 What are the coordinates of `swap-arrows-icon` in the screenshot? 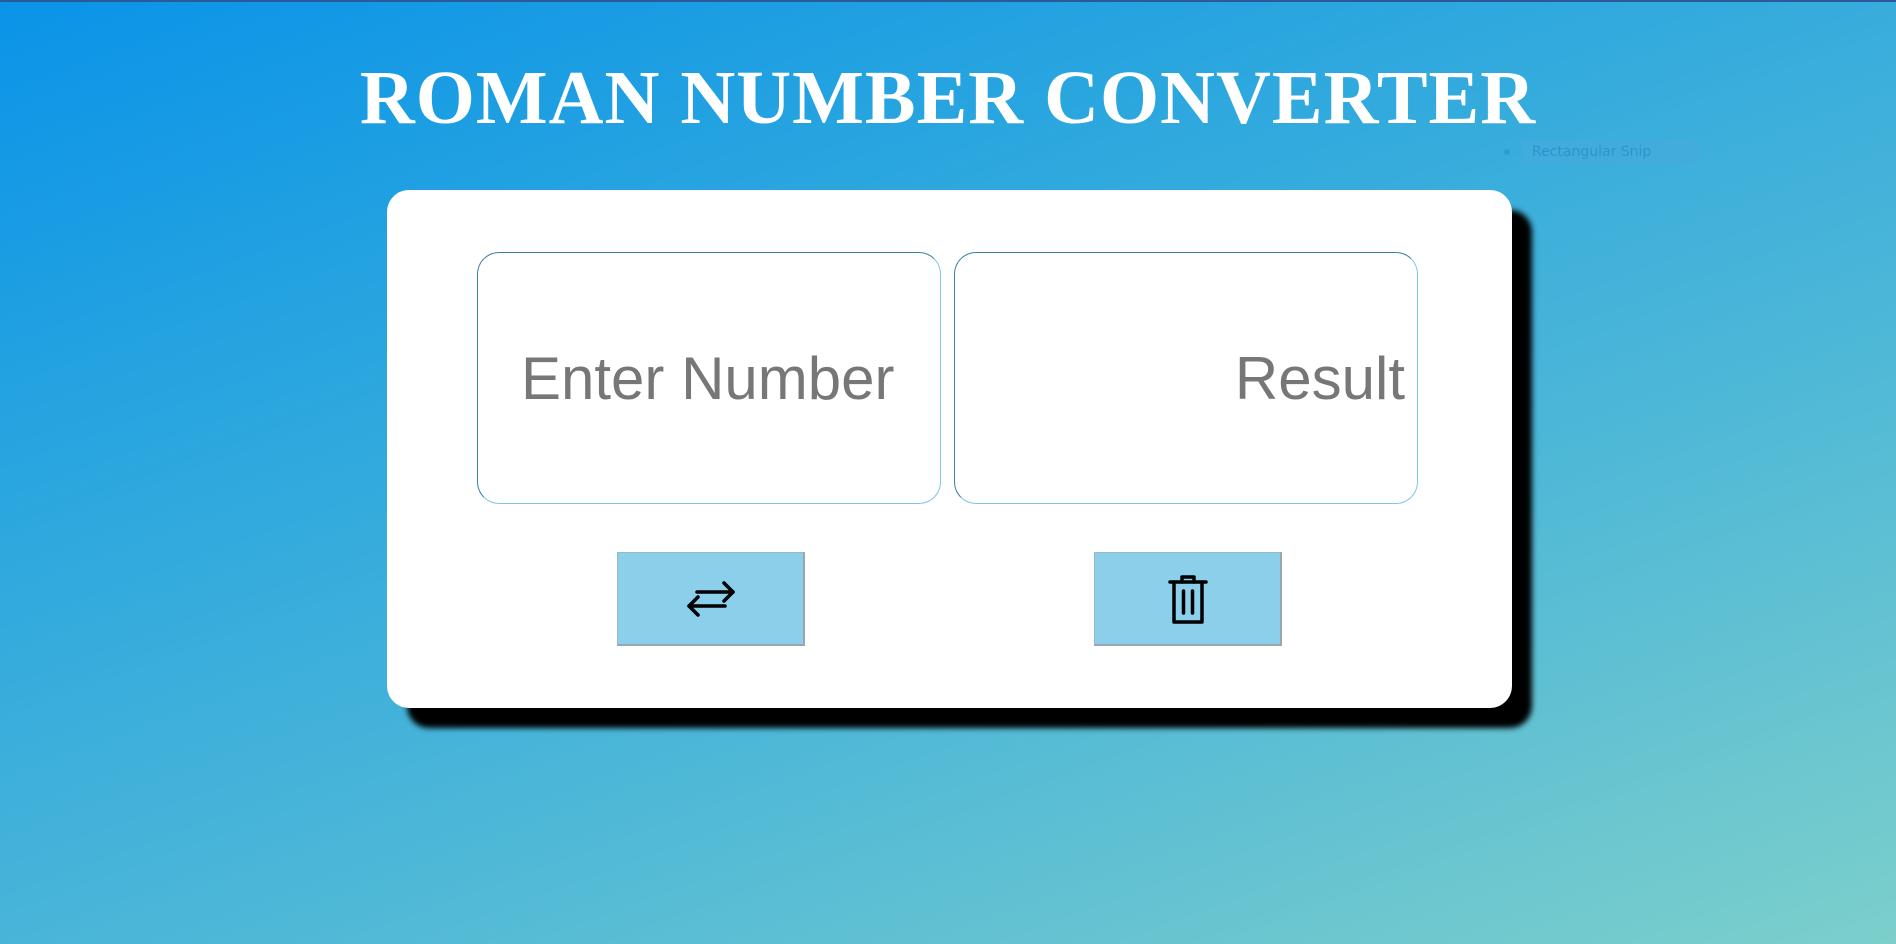 It's located at (710, 598).